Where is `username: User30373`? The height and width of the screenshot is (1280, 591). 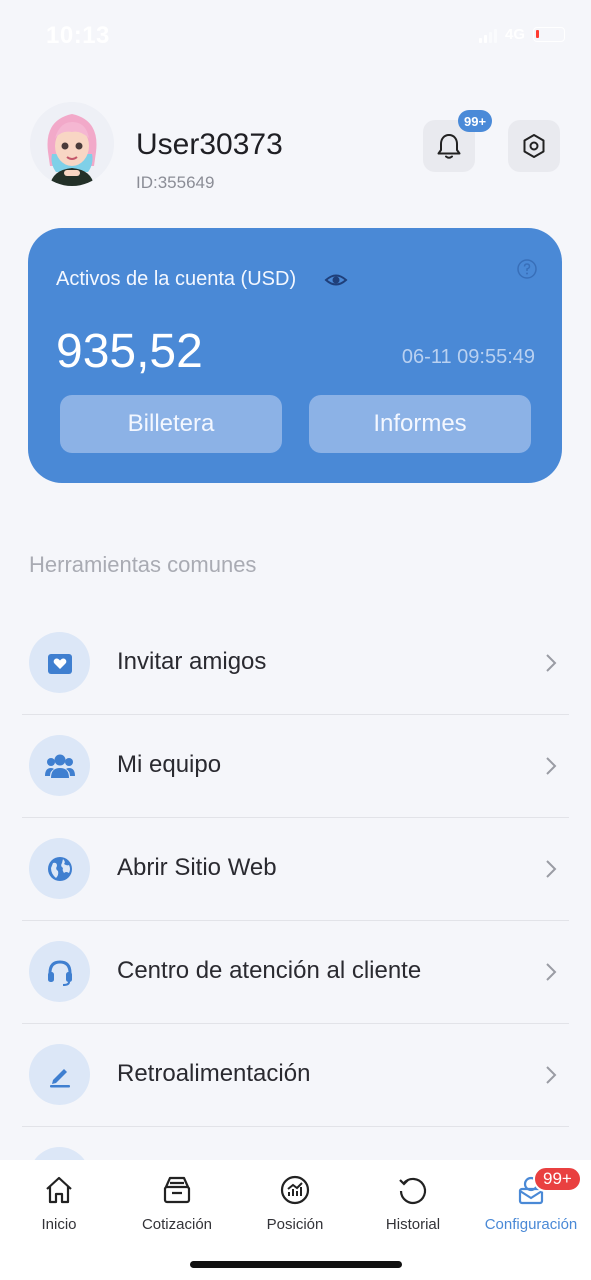 username: User30373 is located at coordinates (209, 144).